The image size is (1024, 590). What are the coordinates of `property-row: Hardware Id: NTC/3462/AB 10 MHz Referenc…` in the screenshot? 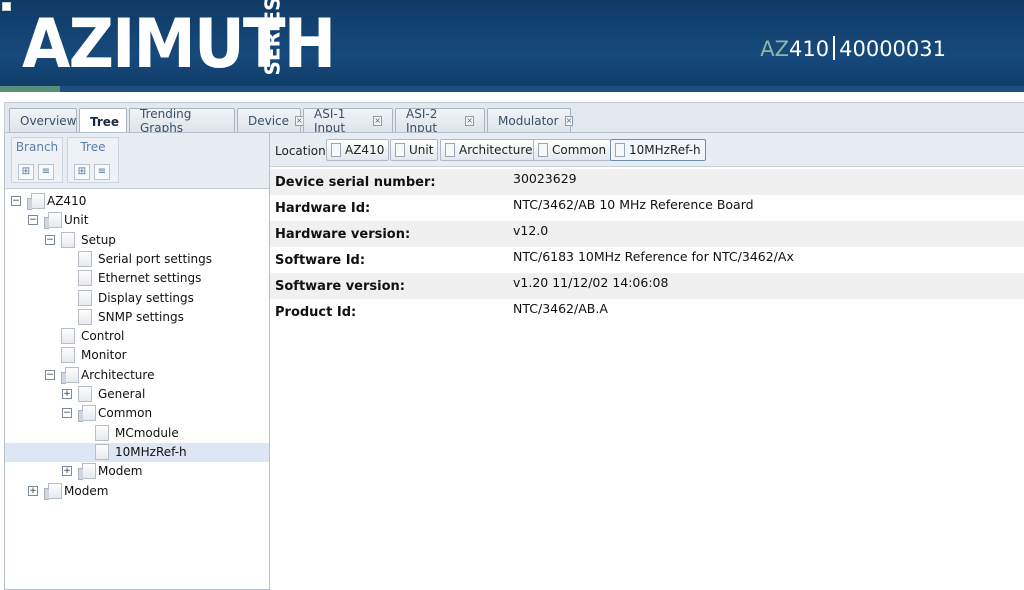 It's located at (647, 208).